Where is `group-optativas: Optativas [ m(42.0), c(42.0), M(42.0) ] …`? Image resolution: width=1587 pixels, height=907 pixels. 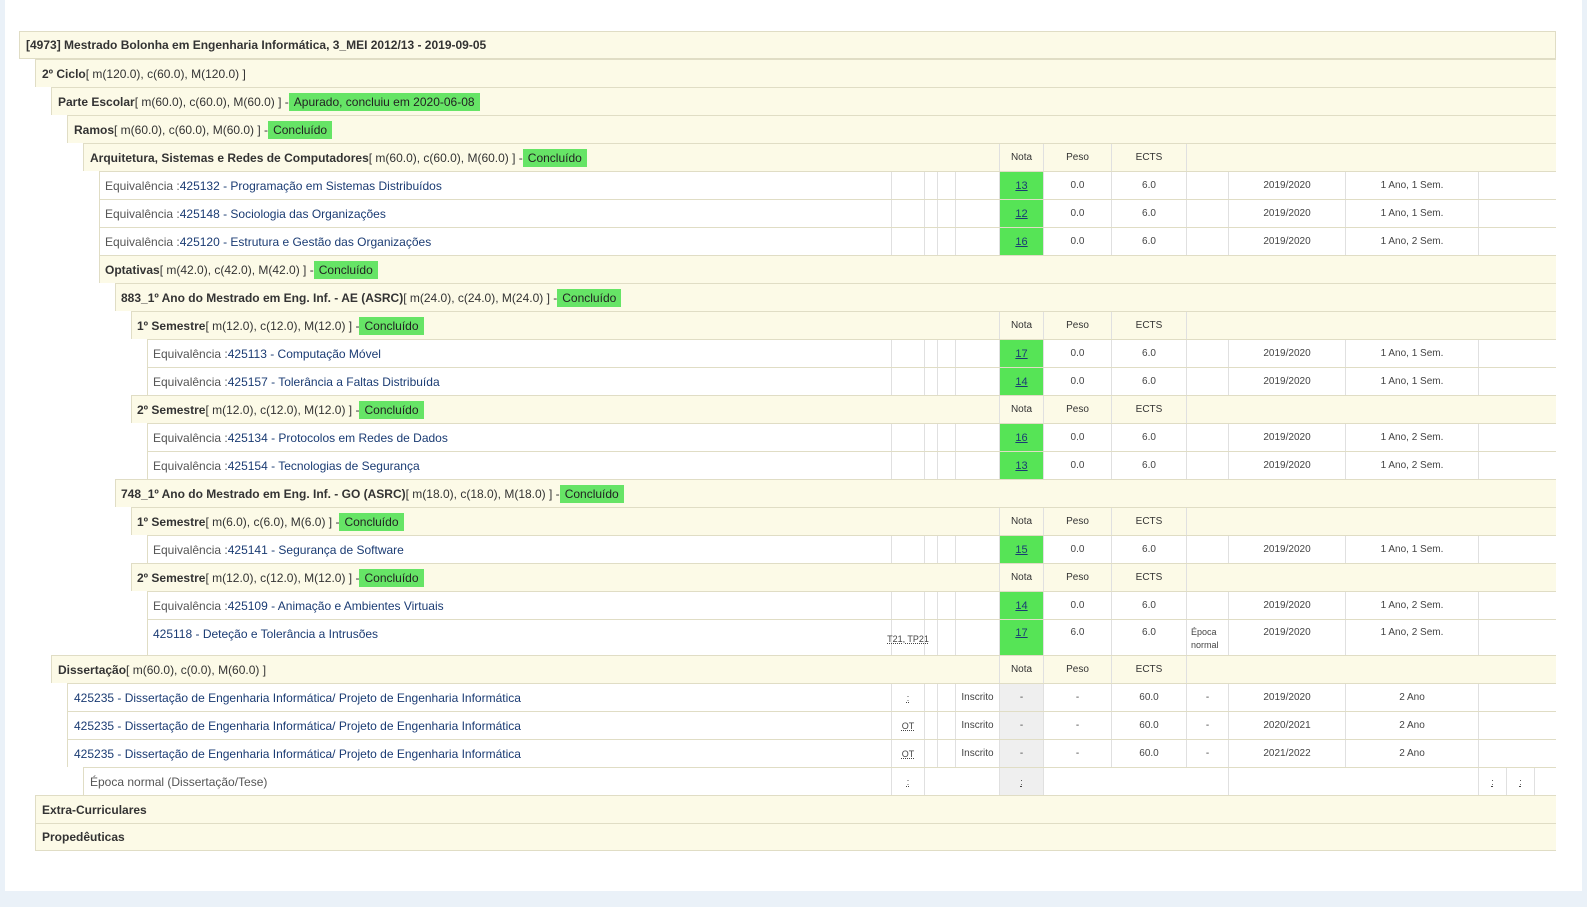
group-optativas: Optativas [ m(42.0), c(42.0), M(42.0) ] … is located at coordinates (827, 269).